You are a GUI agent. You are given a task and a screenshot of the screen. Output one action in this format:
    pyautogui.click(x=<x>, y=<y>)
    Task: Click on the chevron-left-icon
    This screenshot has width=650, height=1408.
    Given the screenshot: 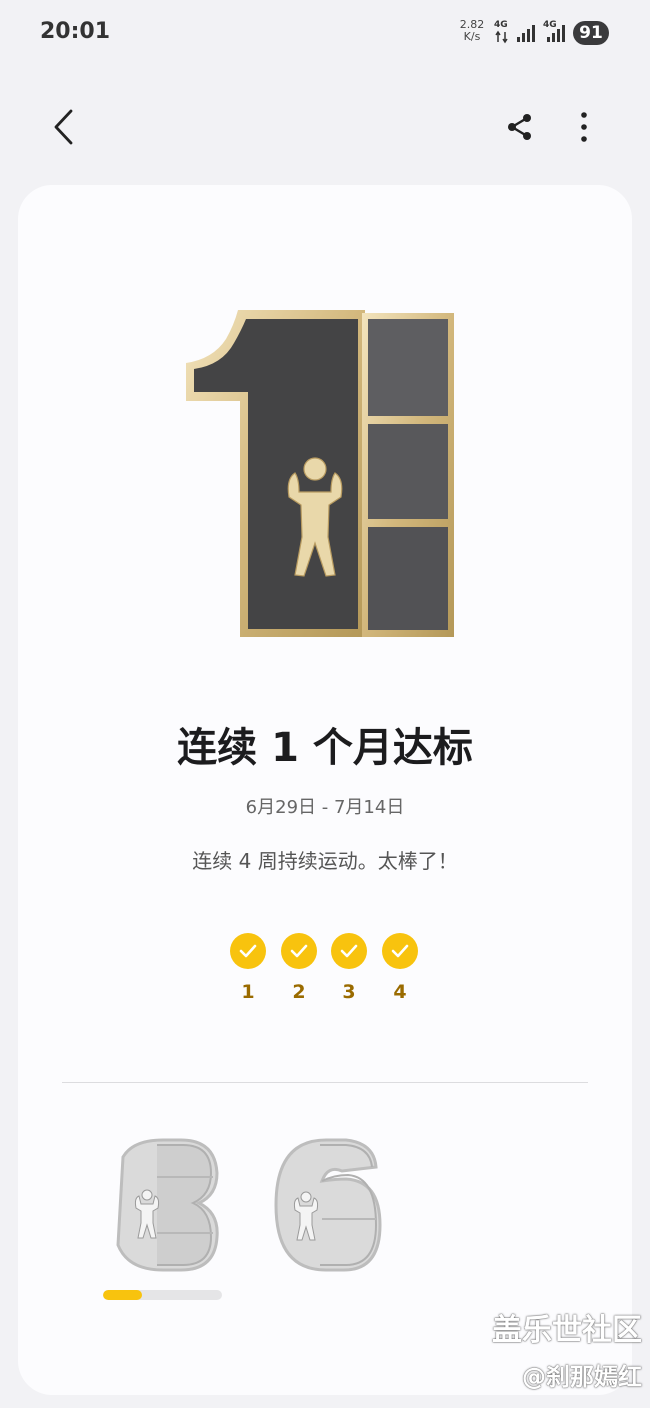 What is the action you would take?
    pyautogui.click(x=63, y=127)
    